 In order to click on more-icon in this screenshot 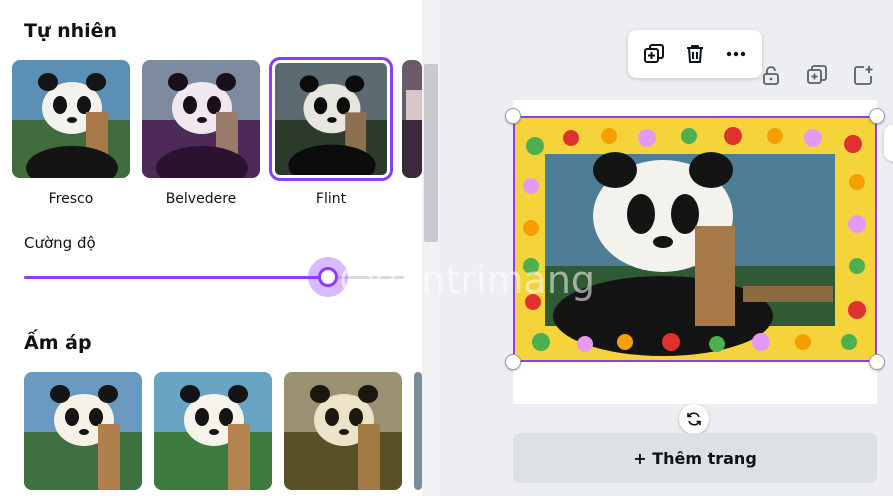, I will do `click(735, 54)`.